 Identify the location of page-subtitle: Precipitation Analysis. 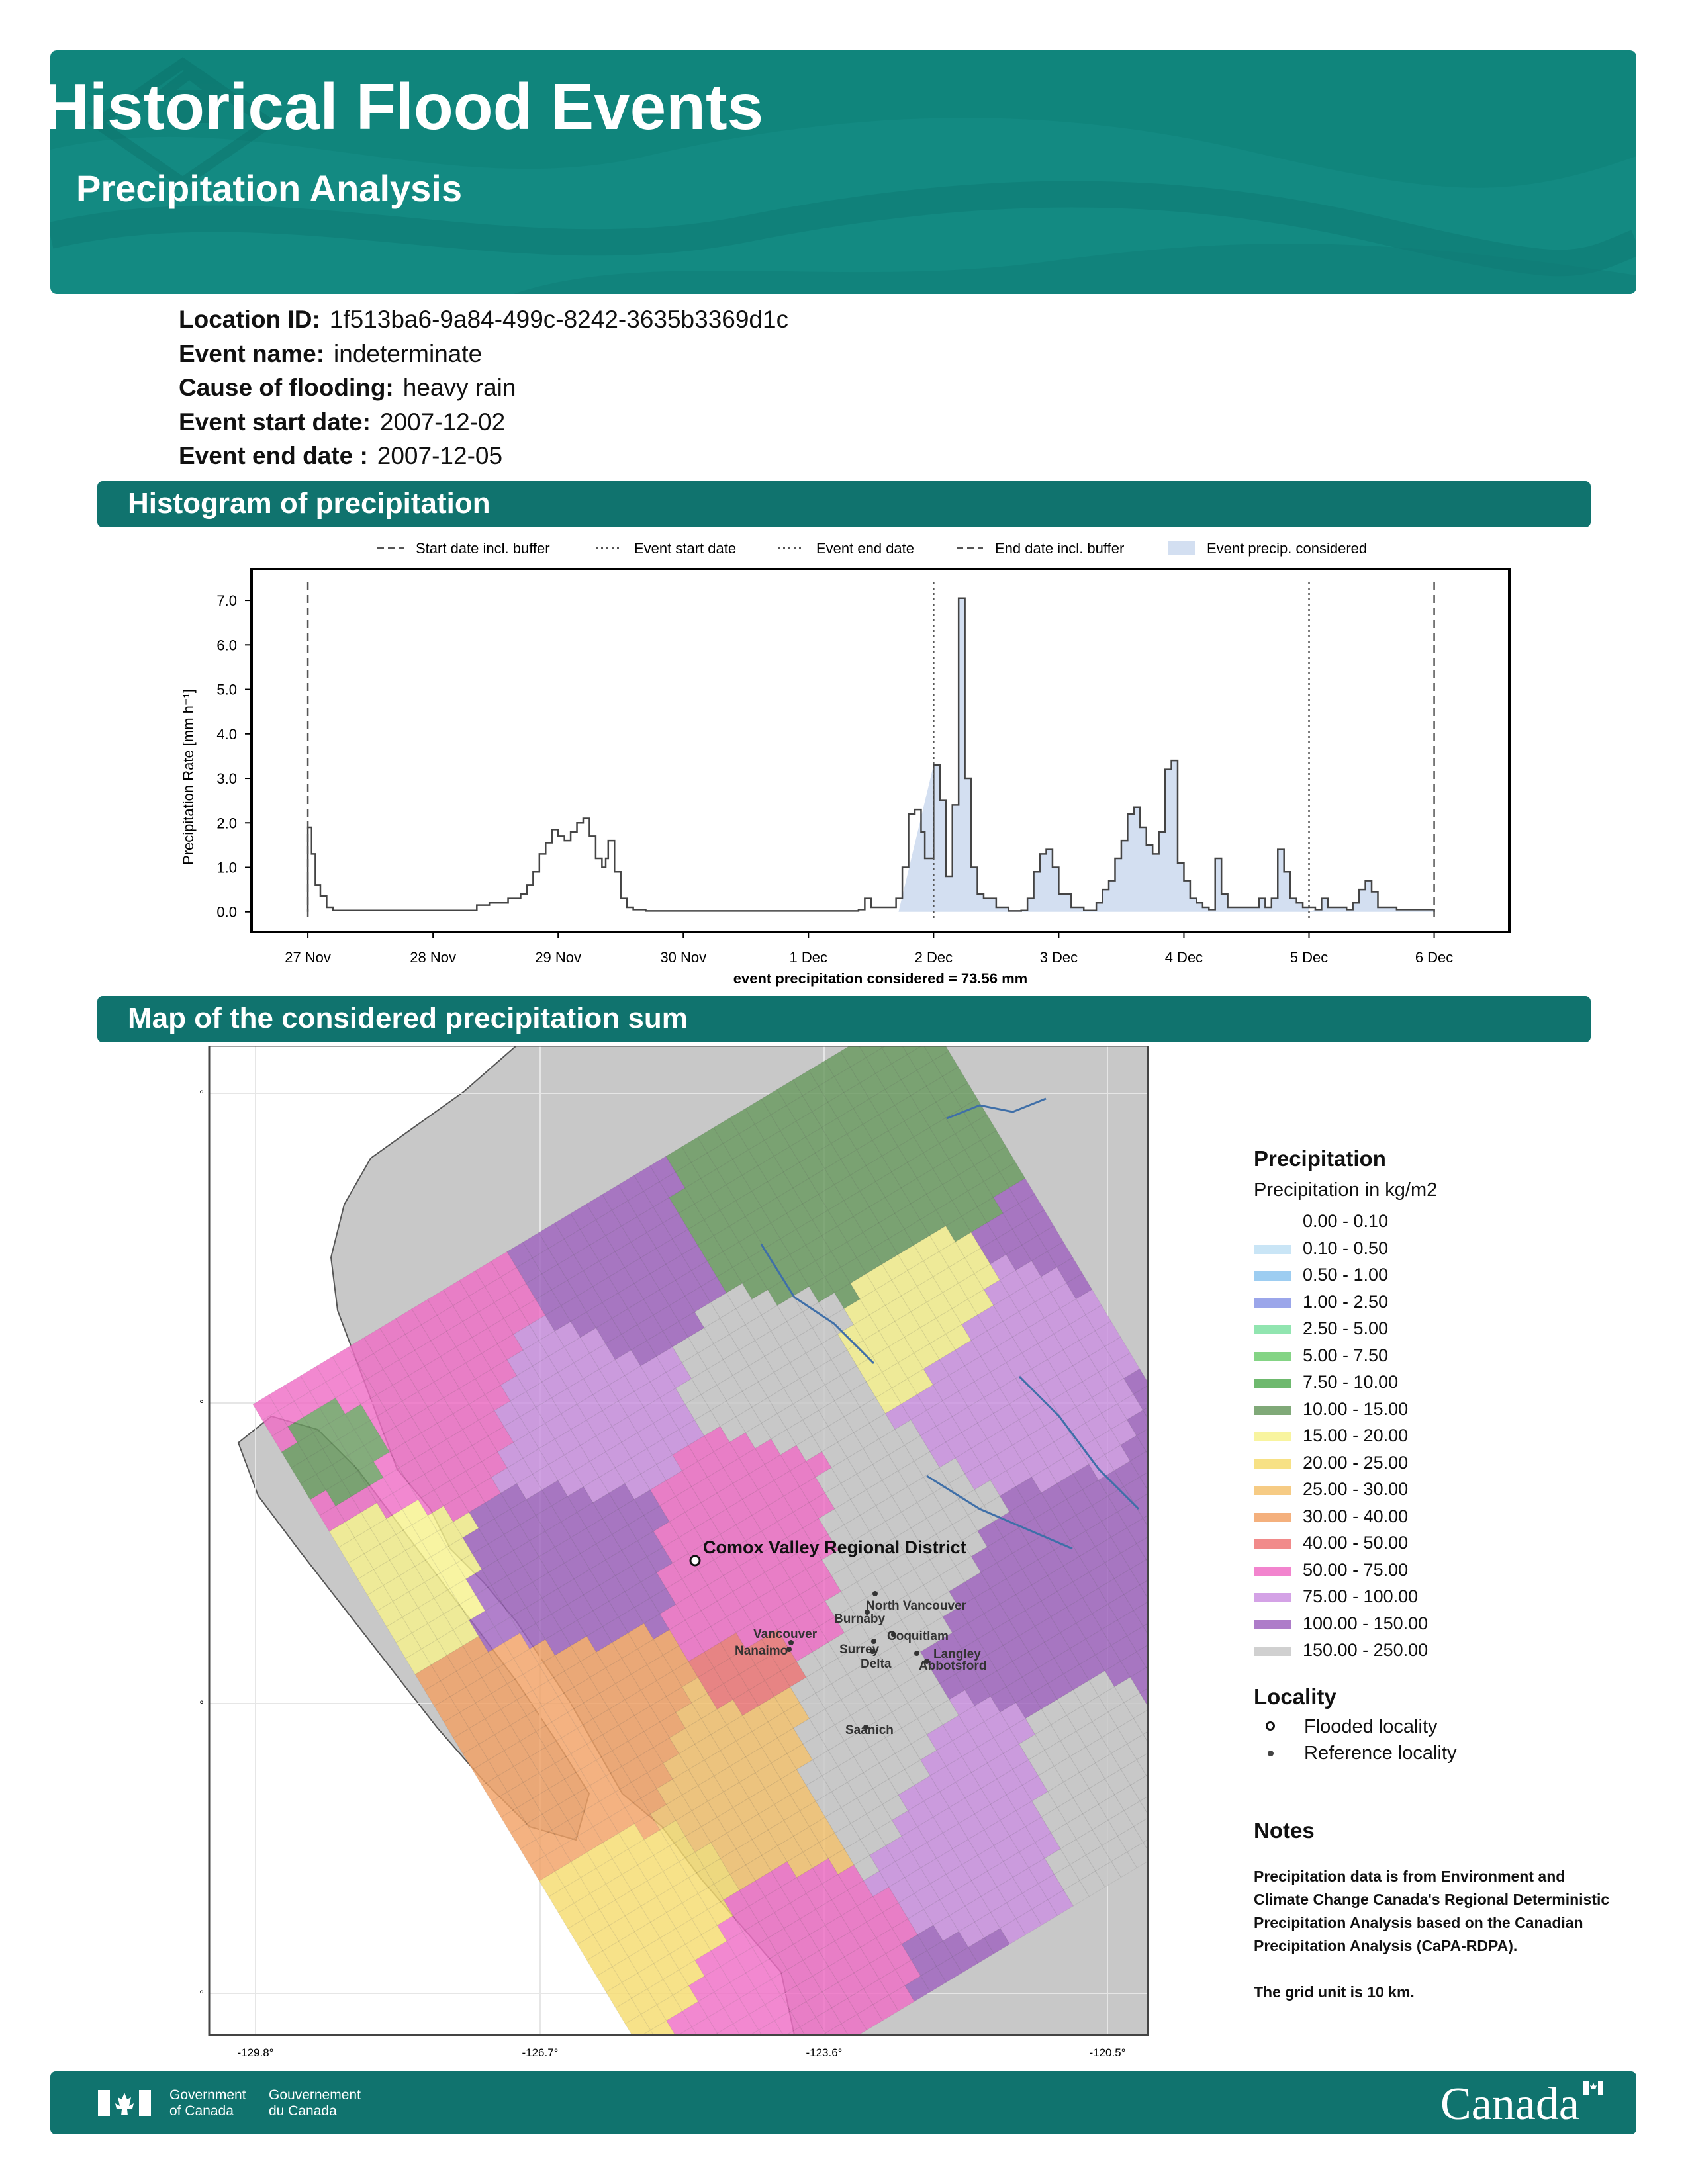
(269, 188).